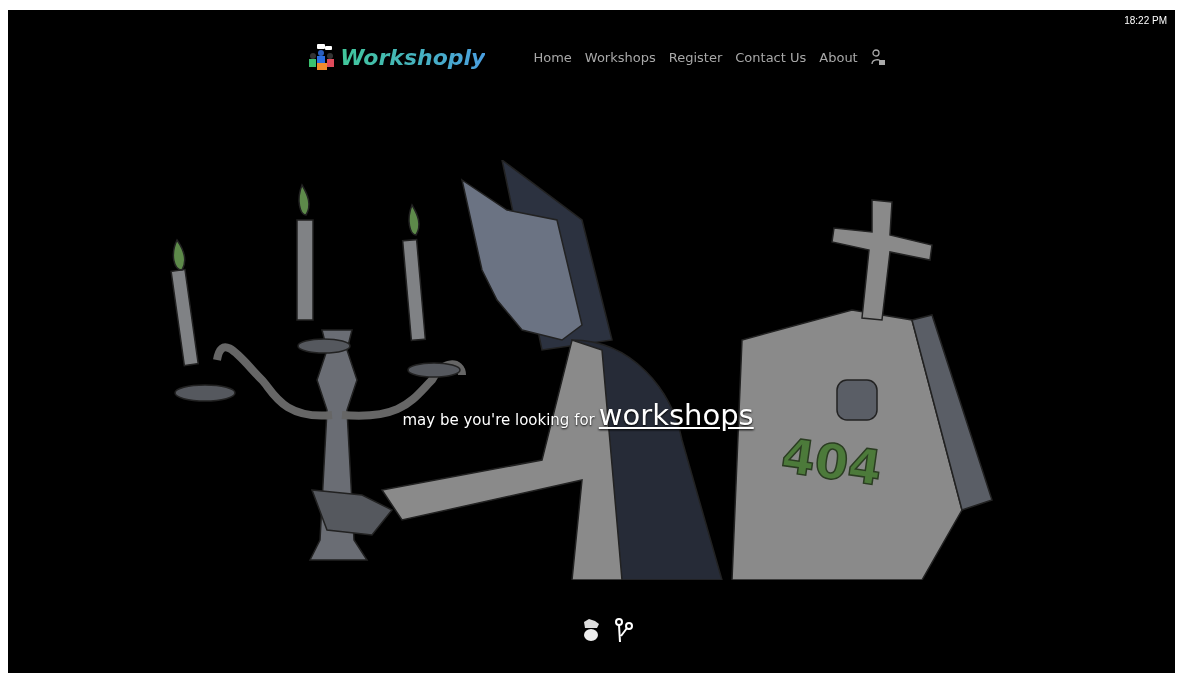  I want to click on tombstone-text: 404, so click(831, 461).